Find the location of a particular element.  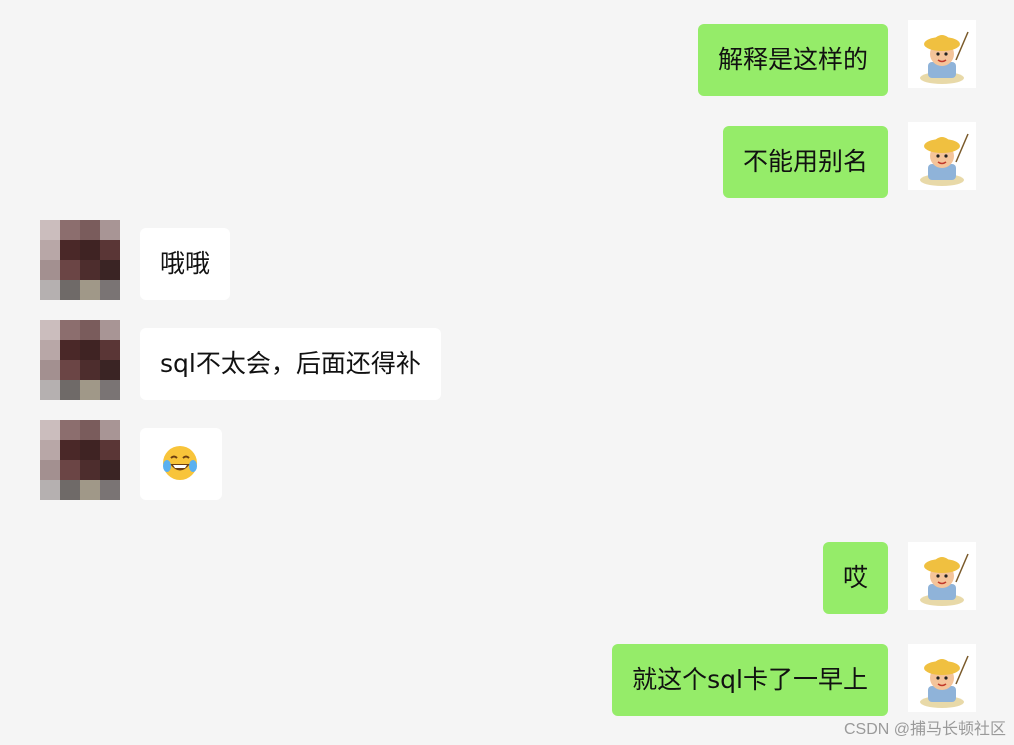

message-row: 就这个sql卡了一早上 is located at coordinates (507, 680).